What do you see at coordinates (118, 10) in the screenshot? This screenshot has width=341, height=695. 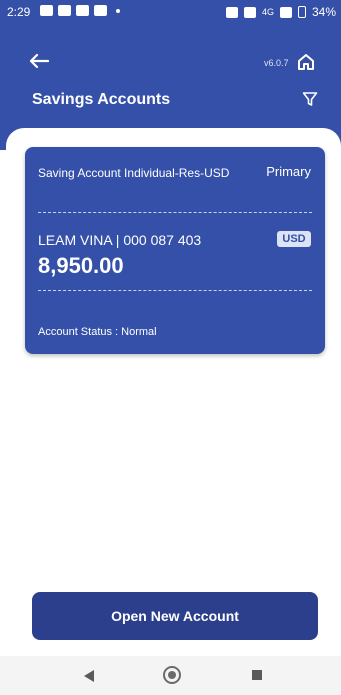 I see `more-notifications-icon` at bounding box center [118, 10].